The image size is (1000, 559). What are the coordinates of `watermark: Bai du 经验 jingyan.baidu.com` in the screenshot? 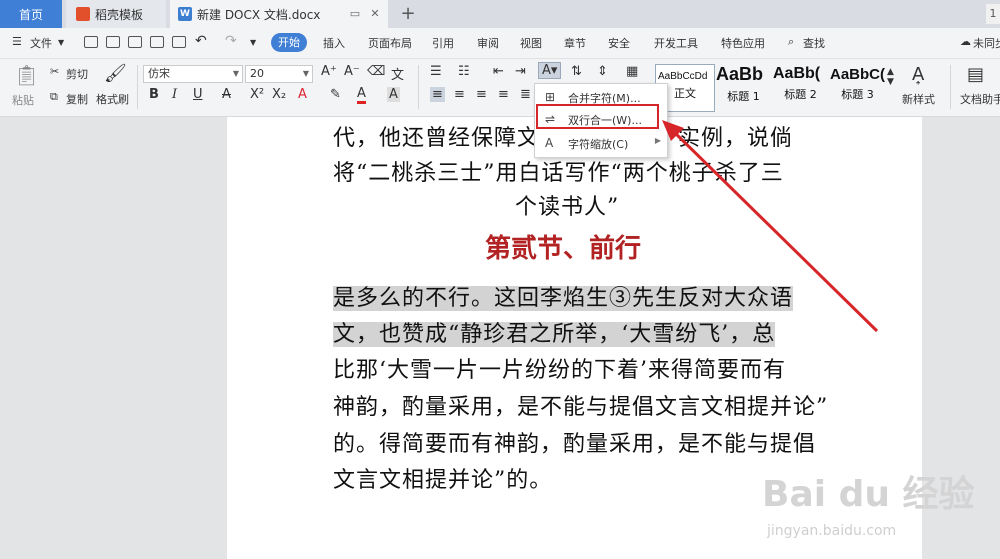 It's located at (867, 505).